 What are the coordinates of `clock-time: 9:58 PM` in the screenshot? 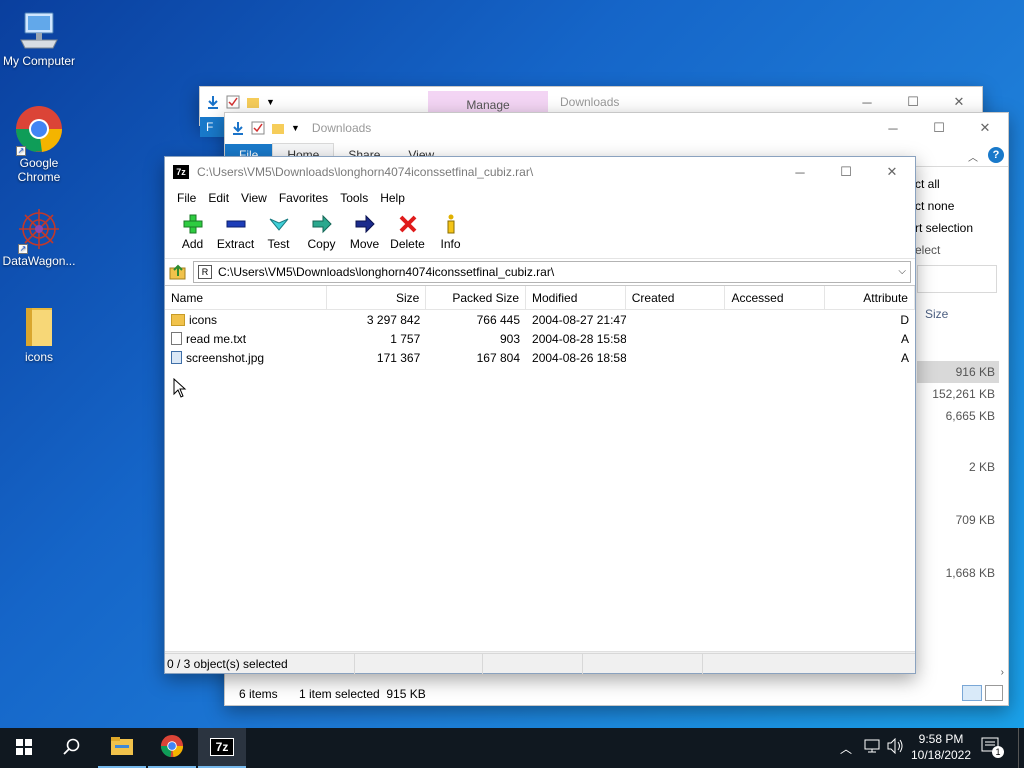 It's located at (941, 739).